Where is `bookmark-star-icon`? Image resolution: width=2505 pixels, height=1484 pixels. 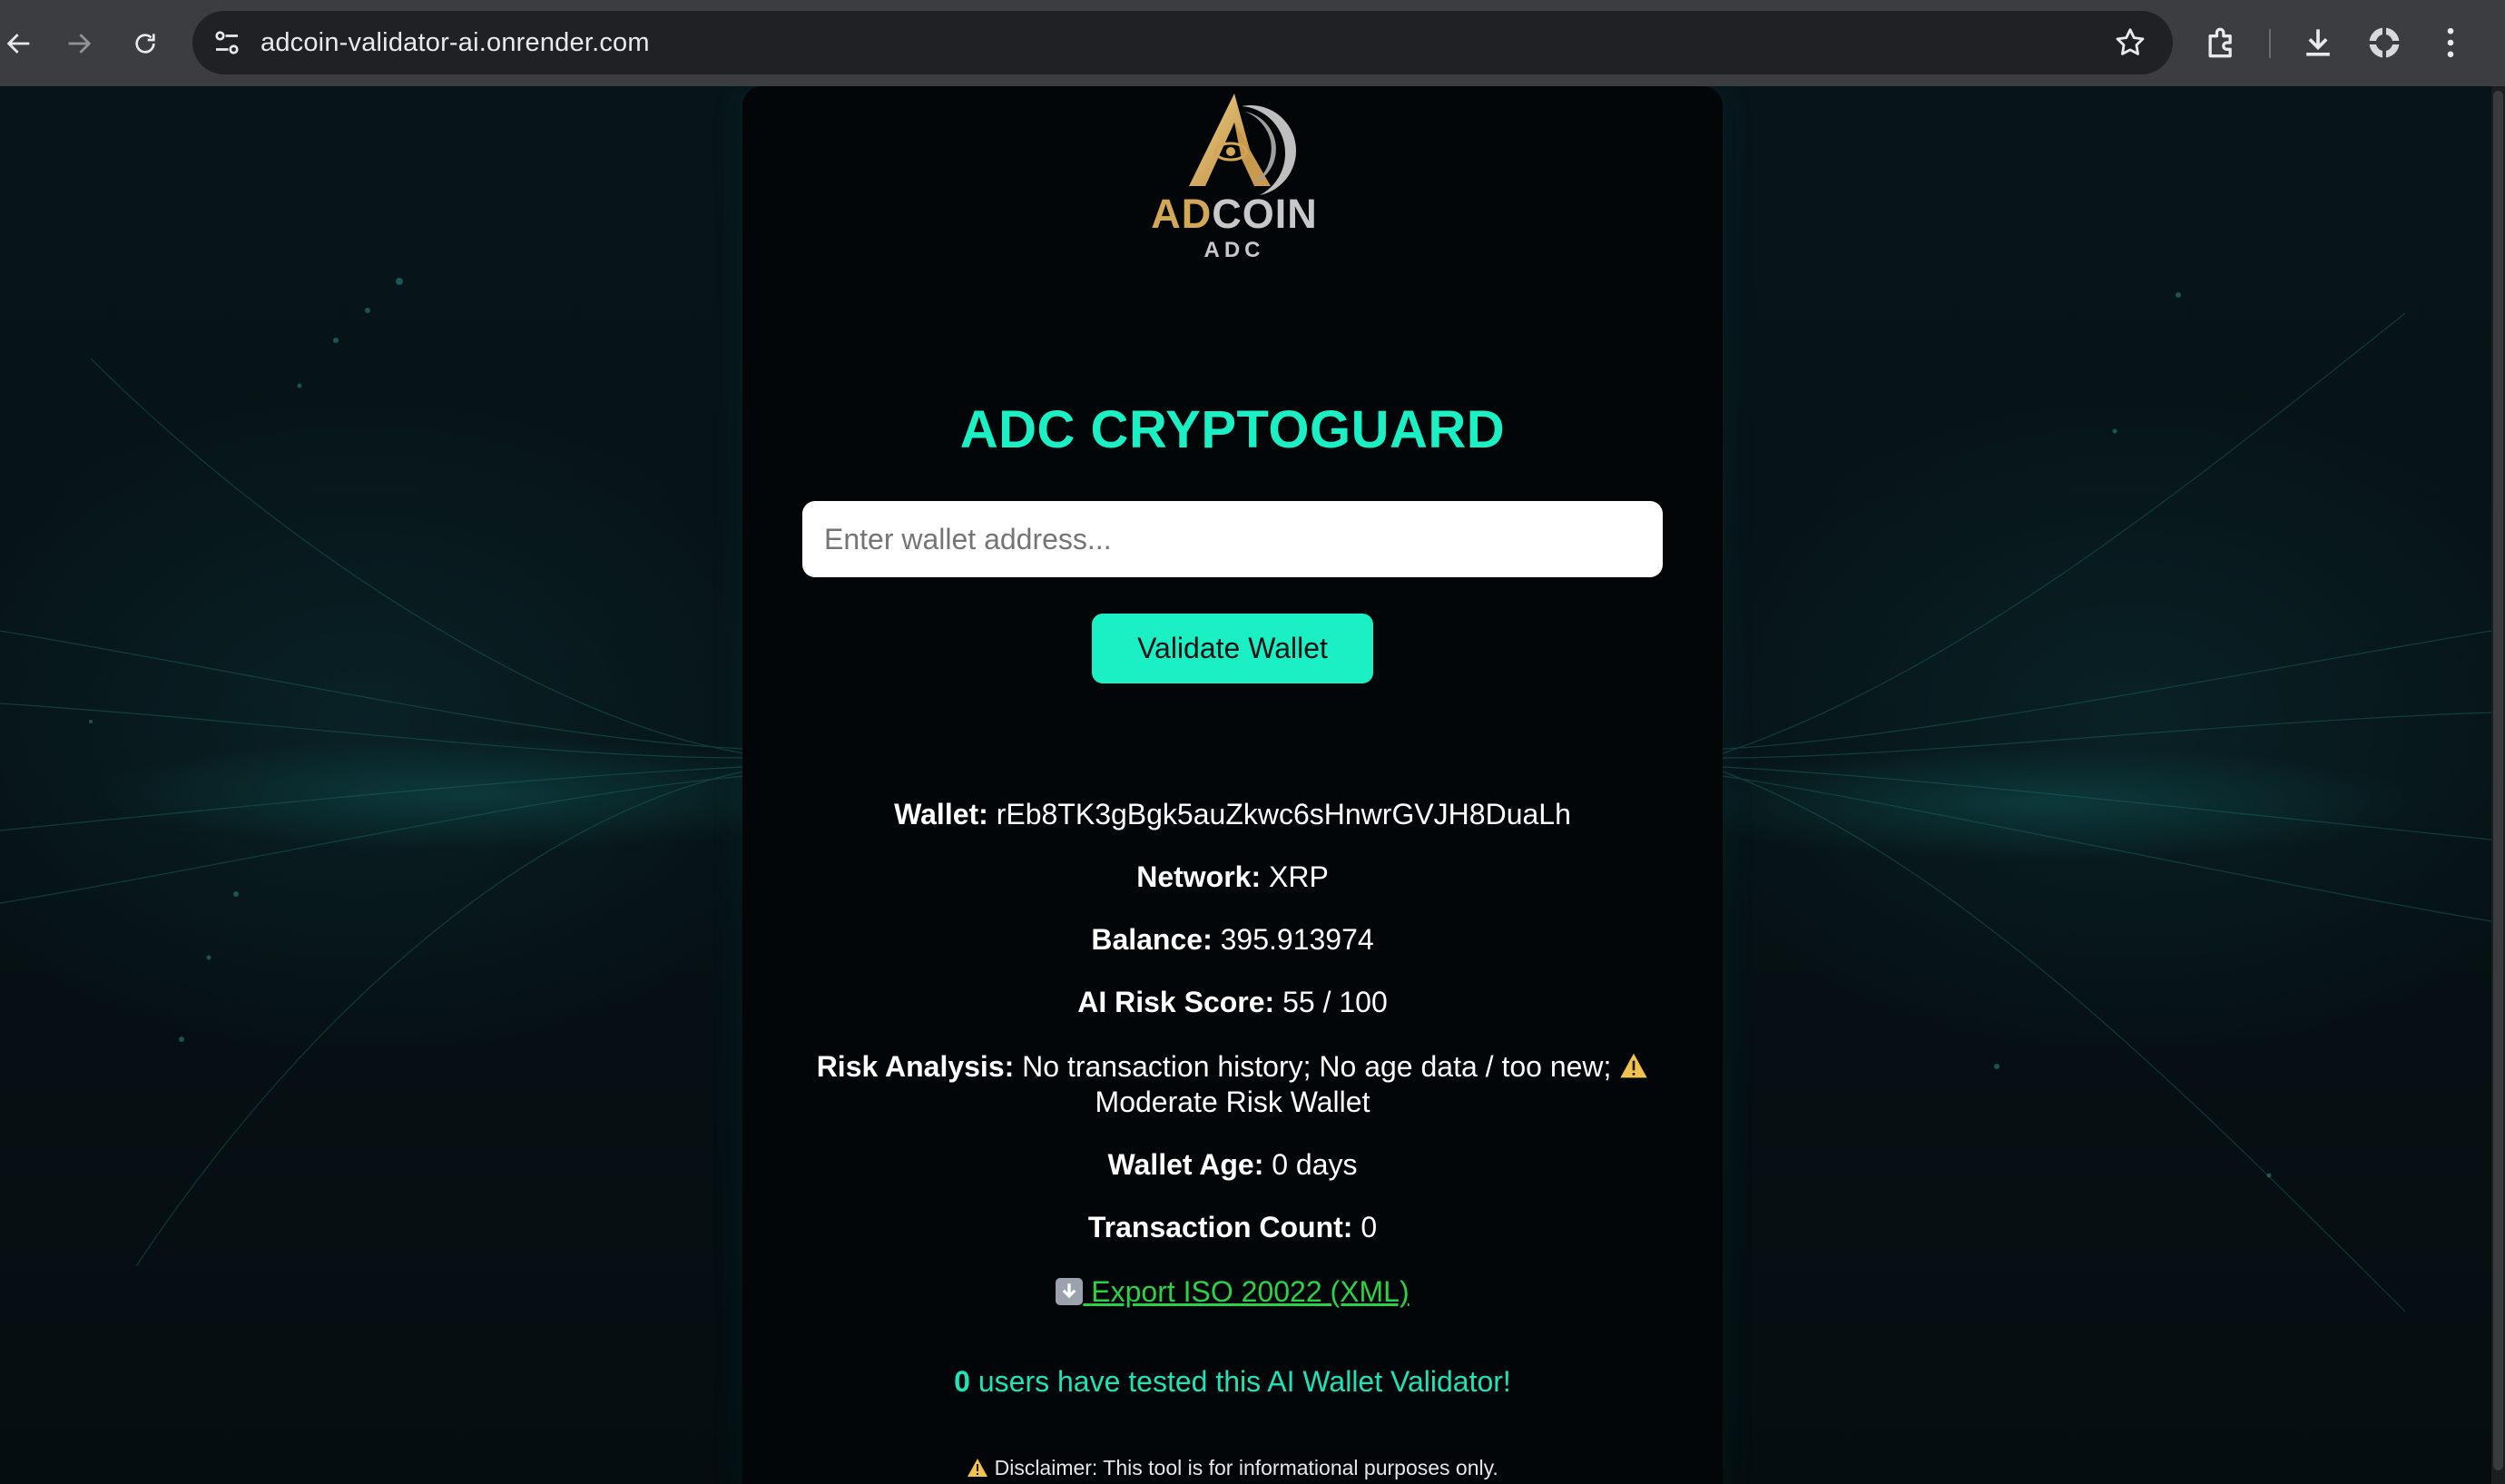
bookmark-star-icon is located at coordinates (2130, 42).